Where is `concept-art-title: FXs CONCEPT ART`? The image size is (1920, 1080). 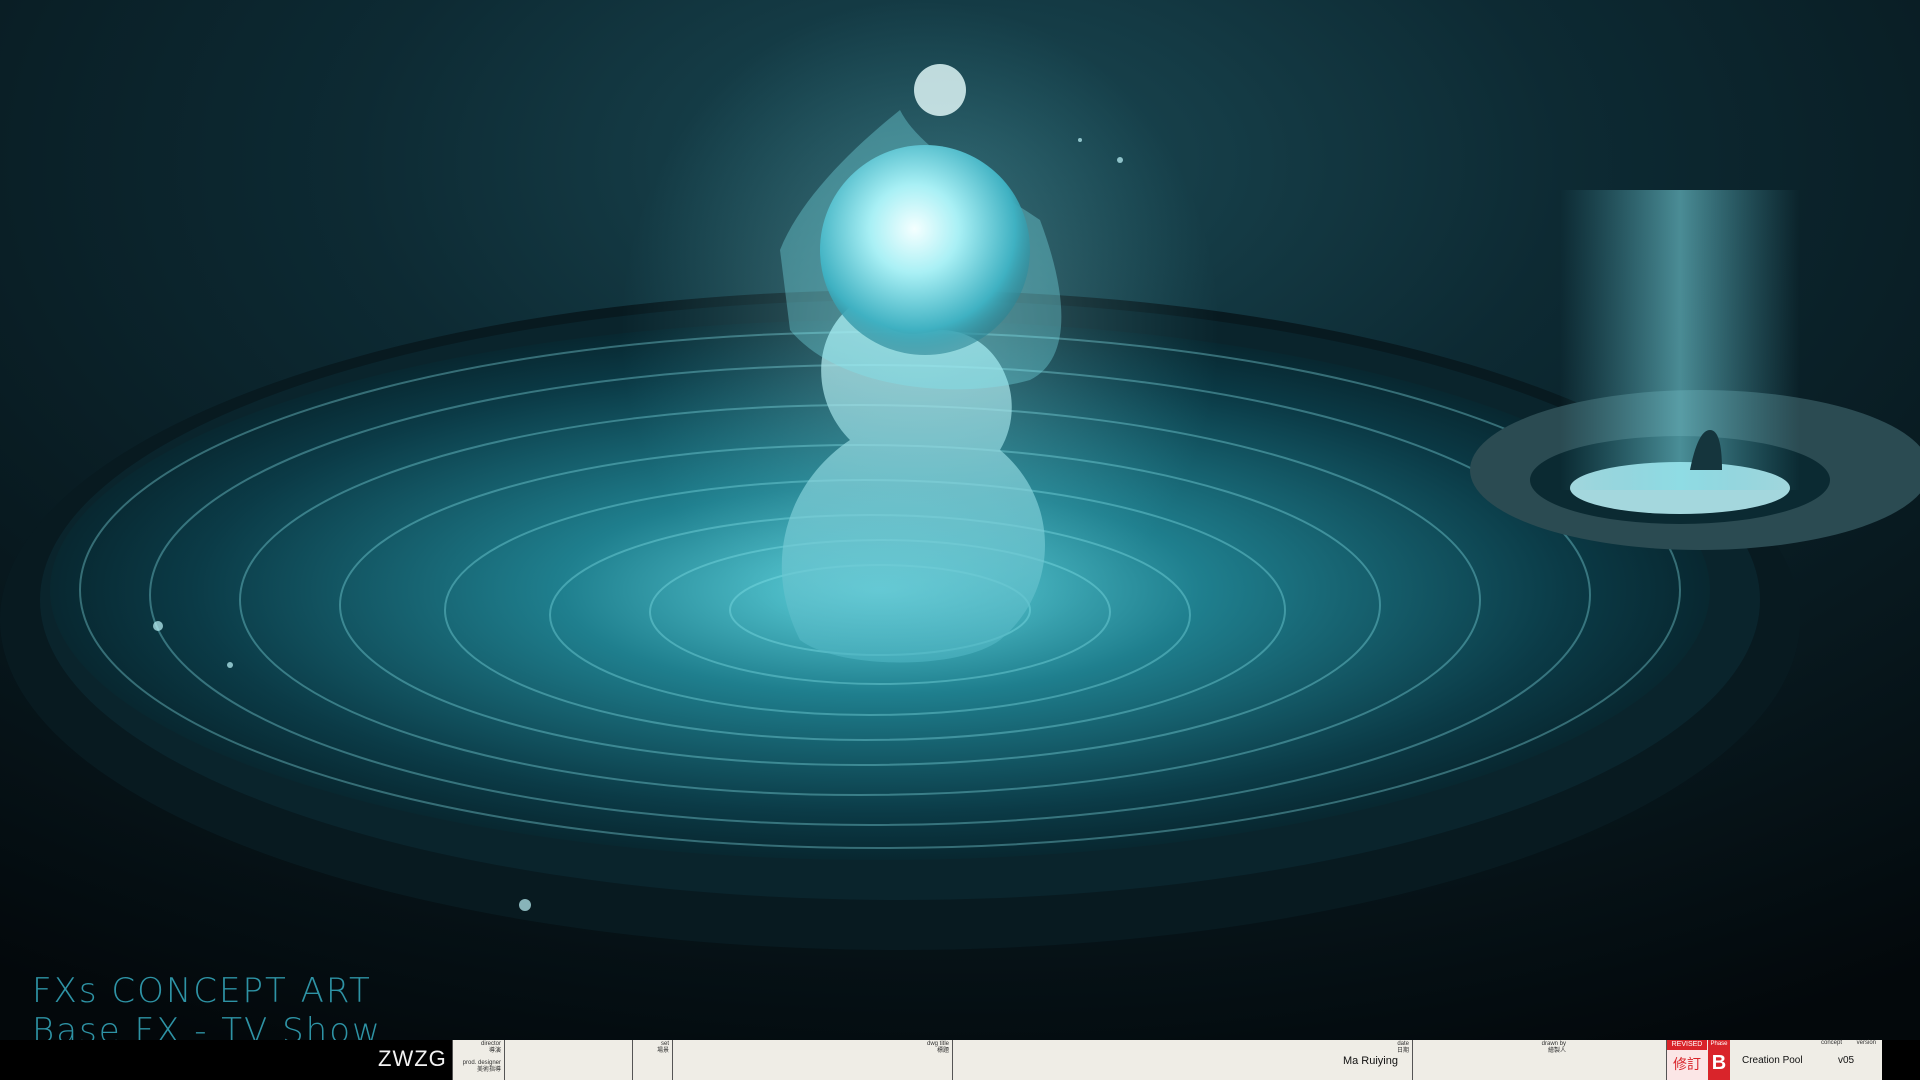
concept-art-title: FXs CONCEPT ART is located at coordinates (202, 991).